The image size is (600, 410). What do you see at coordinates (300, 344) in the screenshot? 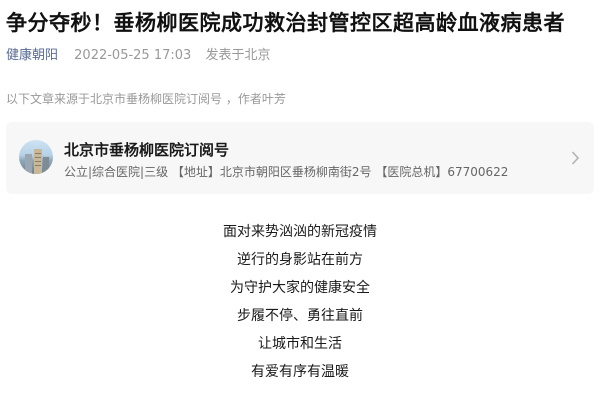
I see `body-line: 让城市和生活` at bounding box center [300, 344].